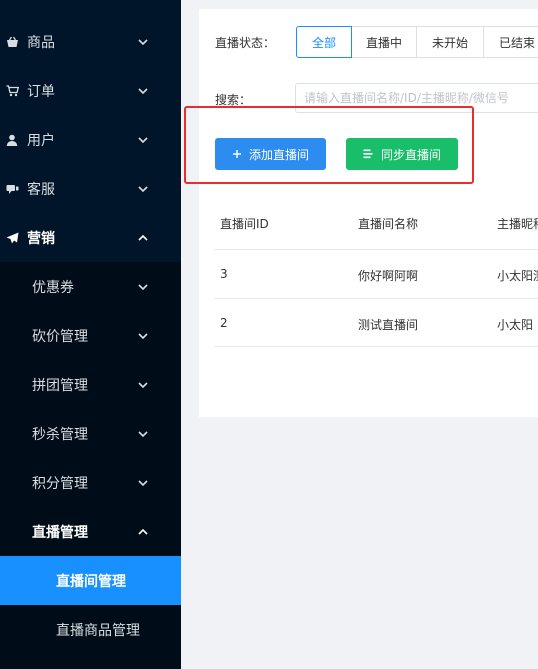 The height and width of the screenshot is (669, 538). Describe the element at coordinates (244, 224) in the screenshot. I see `table-header-id: 直播间ID` at that location.